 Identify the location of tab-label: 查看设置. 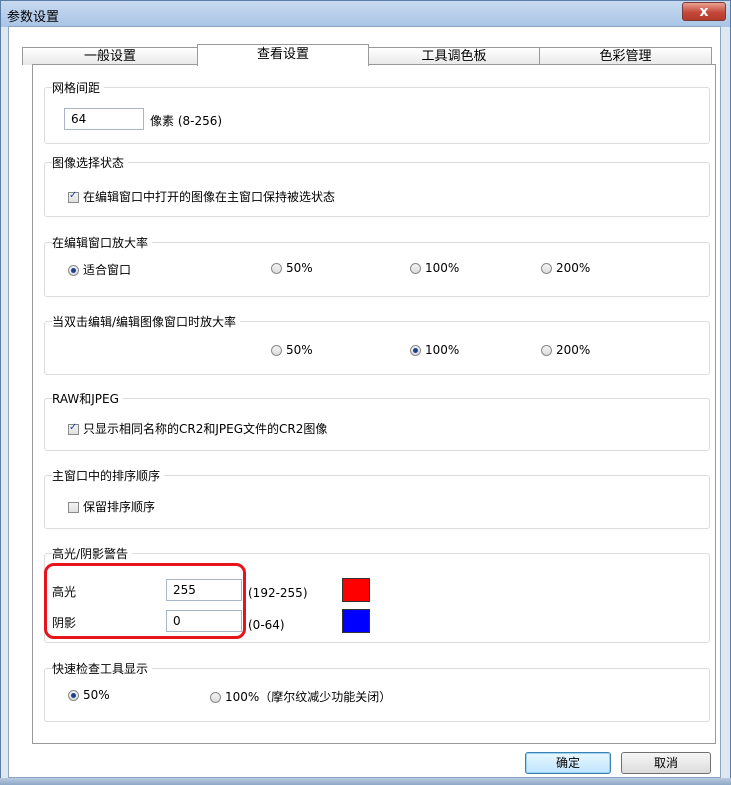
(282, 54).